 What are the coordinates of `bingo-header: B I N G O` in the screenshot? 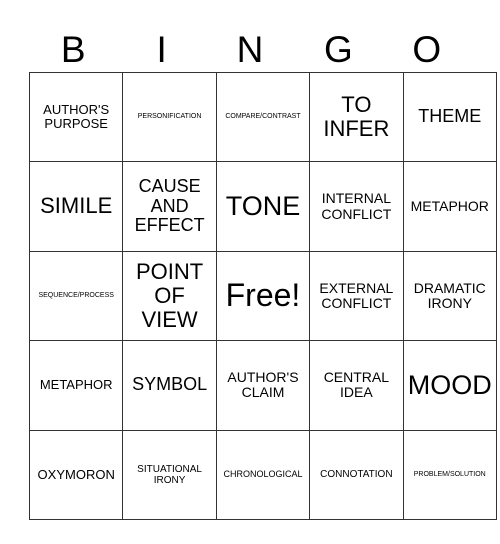 It's located at (250, 50).